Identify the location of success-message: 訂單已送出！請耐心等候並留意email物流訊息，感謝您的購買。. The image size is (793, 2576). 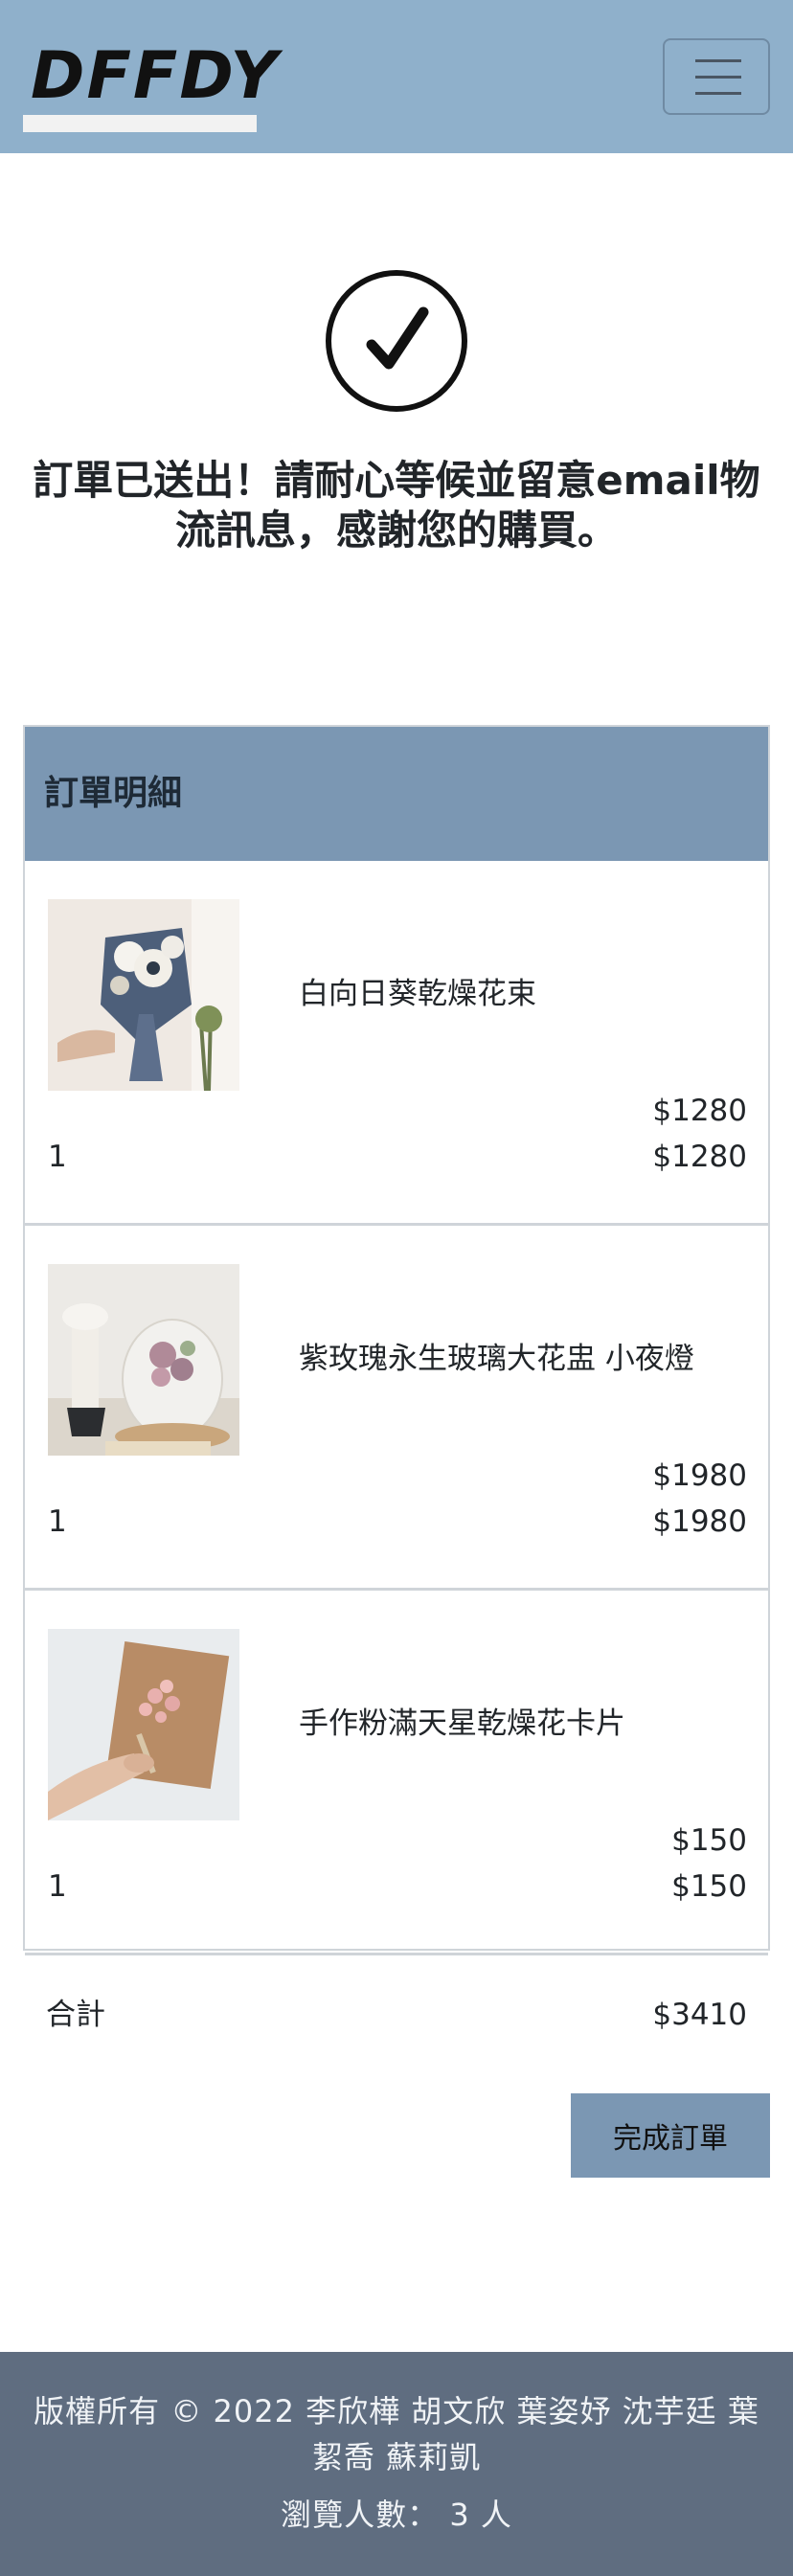
(396, 505).